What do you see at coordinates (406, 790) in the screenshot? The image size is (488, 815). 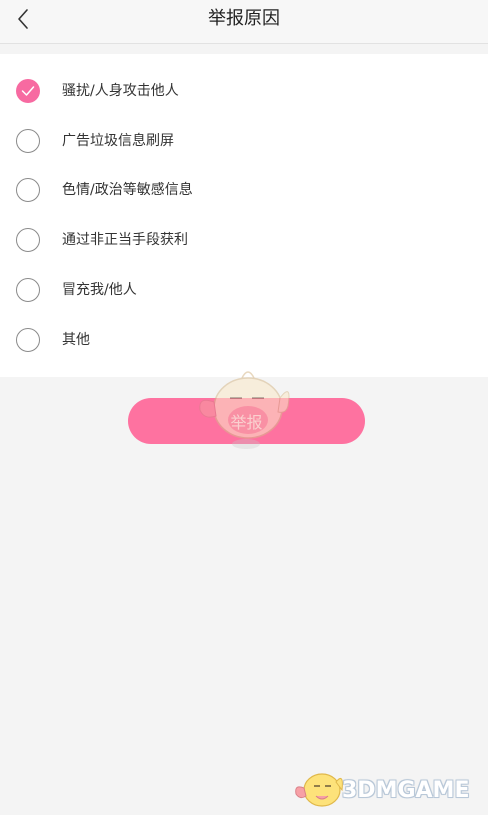 I see `logo-text: 3DMGAME` at bounding box center [406, 790].